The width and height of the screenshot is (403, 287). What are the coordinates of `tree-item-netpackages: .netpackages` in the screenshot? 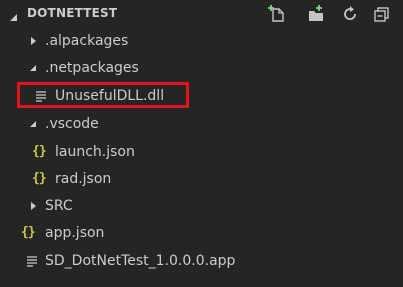 It's located at (201, 68).